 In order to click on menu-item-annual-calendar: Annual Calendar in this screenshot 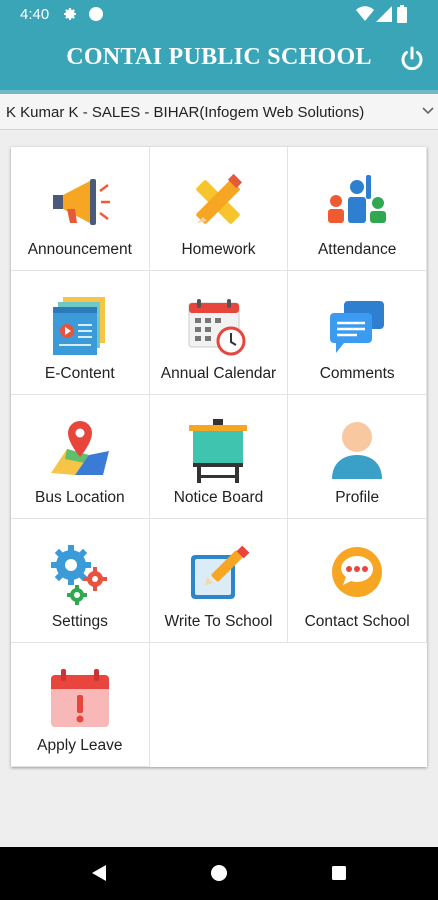, I will do `click(219, 333)`.